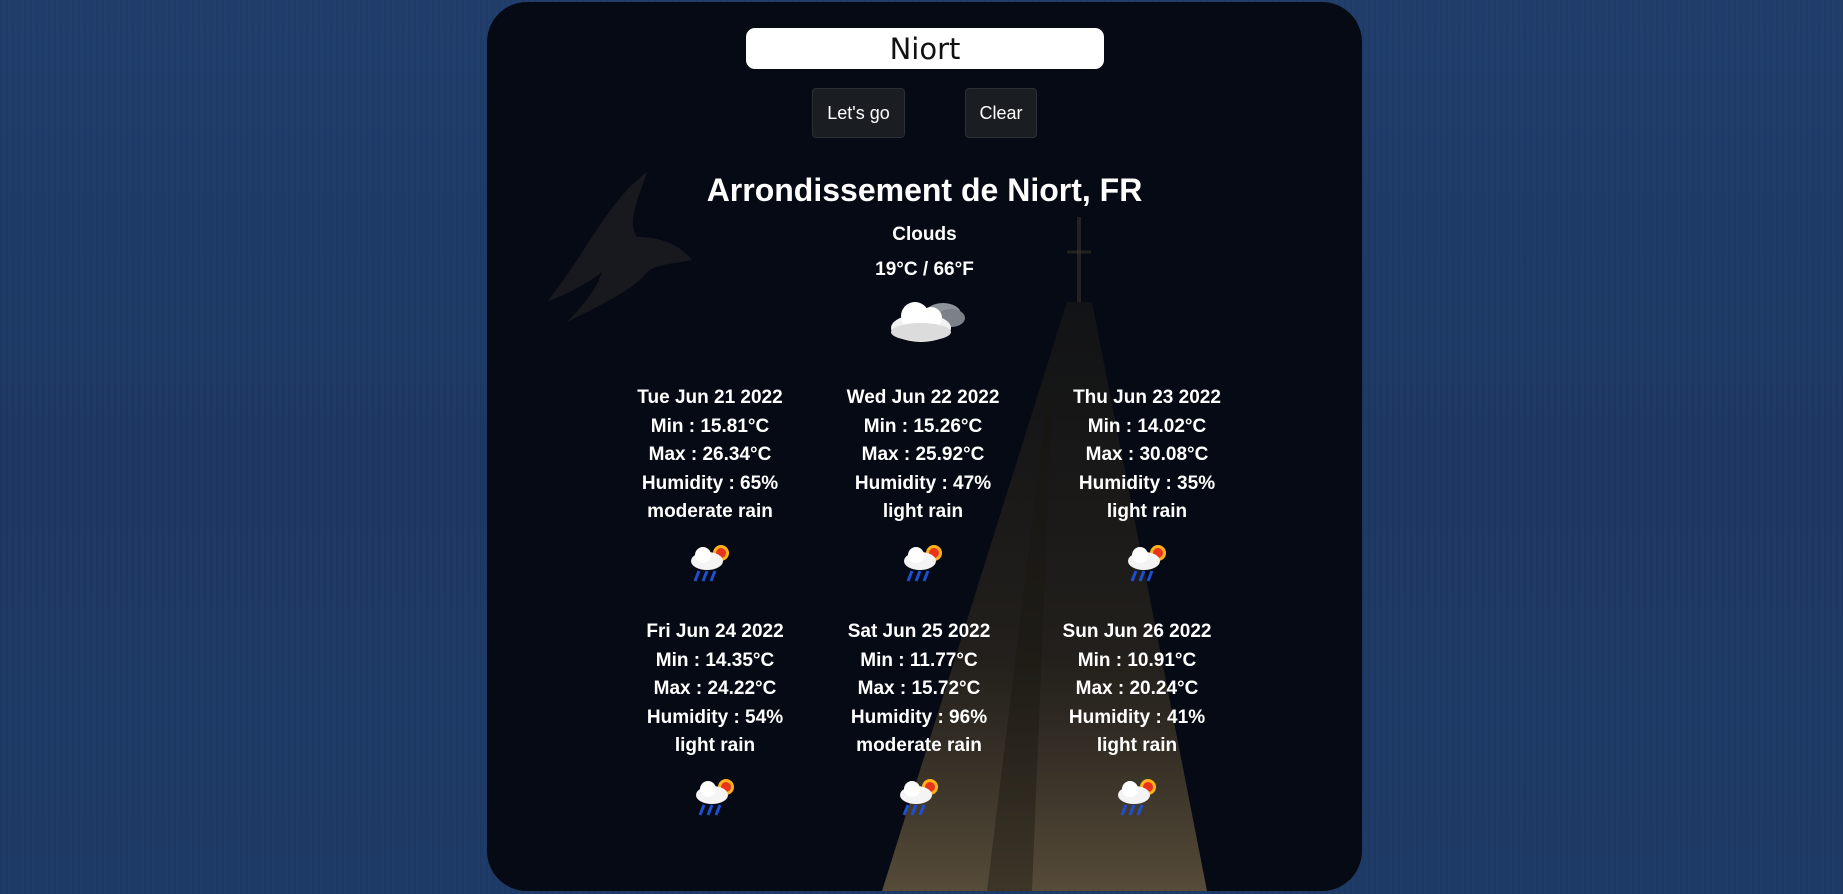  Describe the element at coordinates (1137, 660) in the screenshot. I see `forecast-min: Min : 10.91°C` at that location.